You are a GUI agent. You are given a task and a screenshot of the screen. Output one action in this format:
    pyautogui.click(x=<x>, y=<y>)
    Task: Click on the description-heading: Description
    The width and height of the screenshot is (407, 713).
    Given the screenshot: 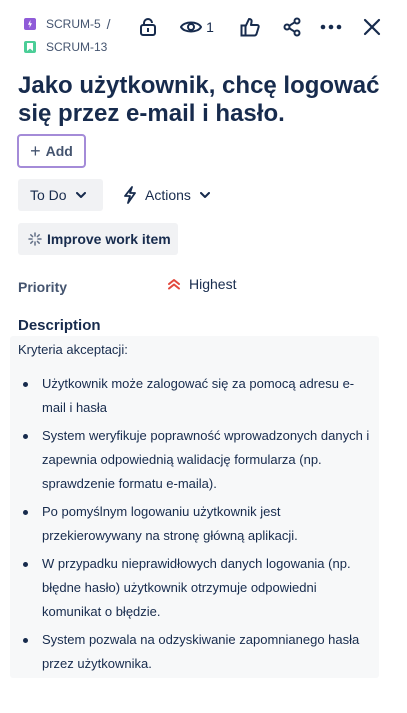 What is the action you would take?
    pyautogui.click(x=59, y=325)
    